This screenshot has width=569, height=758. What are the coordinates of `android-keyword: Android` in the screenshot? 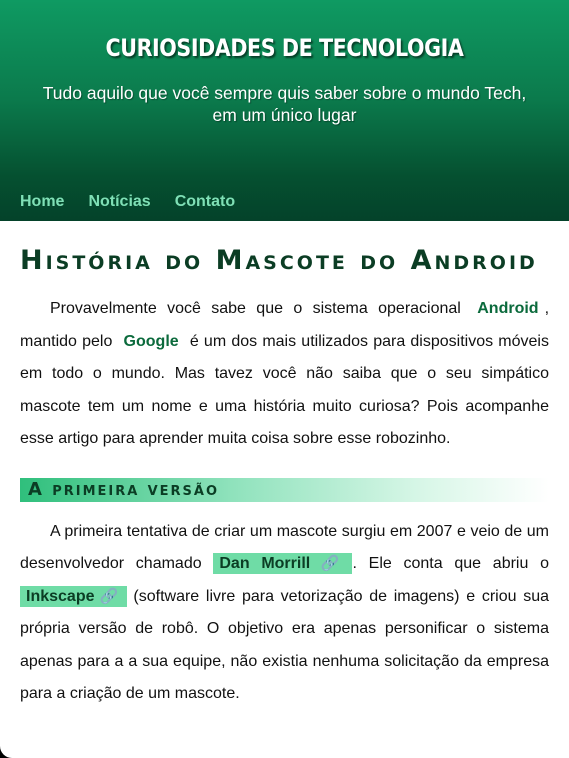 It's located at (508, 308).